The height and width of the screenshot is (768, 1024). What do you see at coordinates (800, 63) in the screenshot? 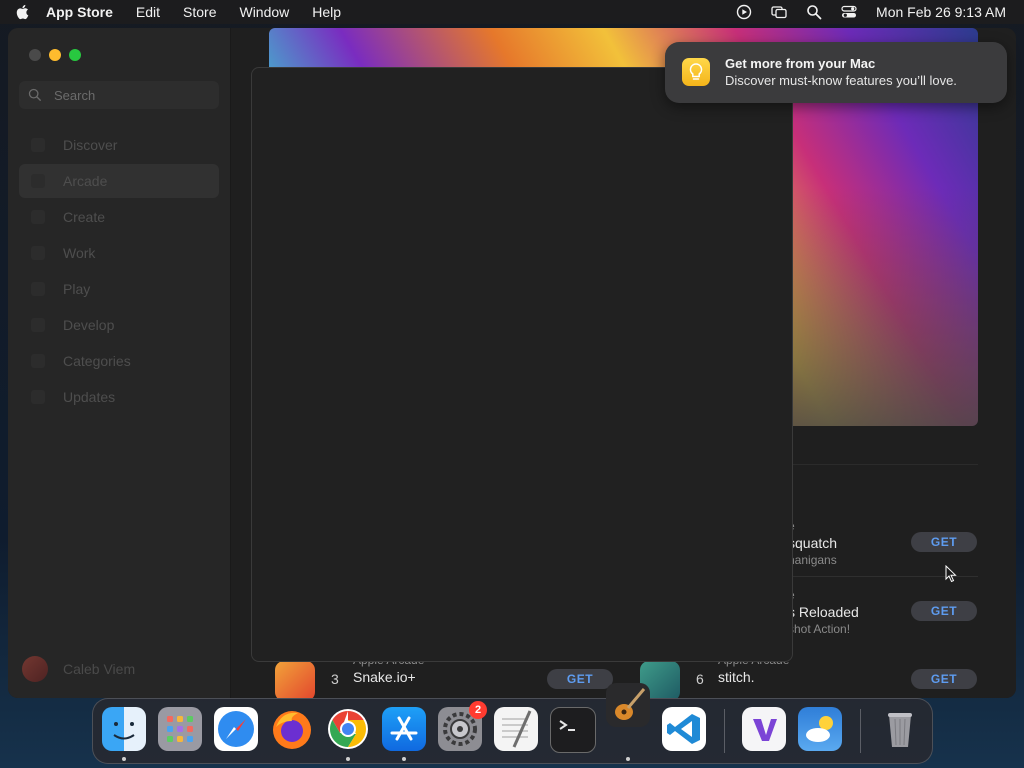
I see `notification-title: Get more from your Mac` at bounding box center [800, 63].